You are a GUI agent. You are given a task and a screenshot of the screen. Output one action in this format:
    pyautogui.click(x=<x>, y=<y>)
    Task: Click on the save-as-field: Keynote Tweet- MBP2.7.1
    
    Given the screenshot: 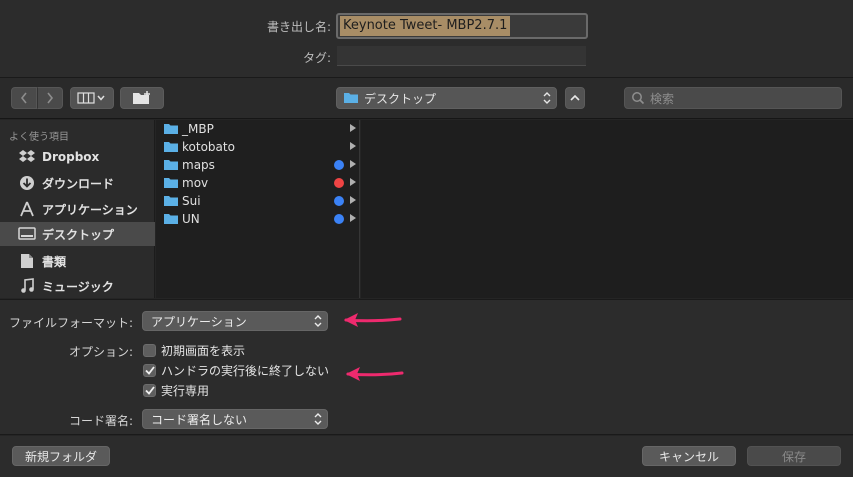 What is the action you would take?
    pyautogui.click(x=462, y=26)
    